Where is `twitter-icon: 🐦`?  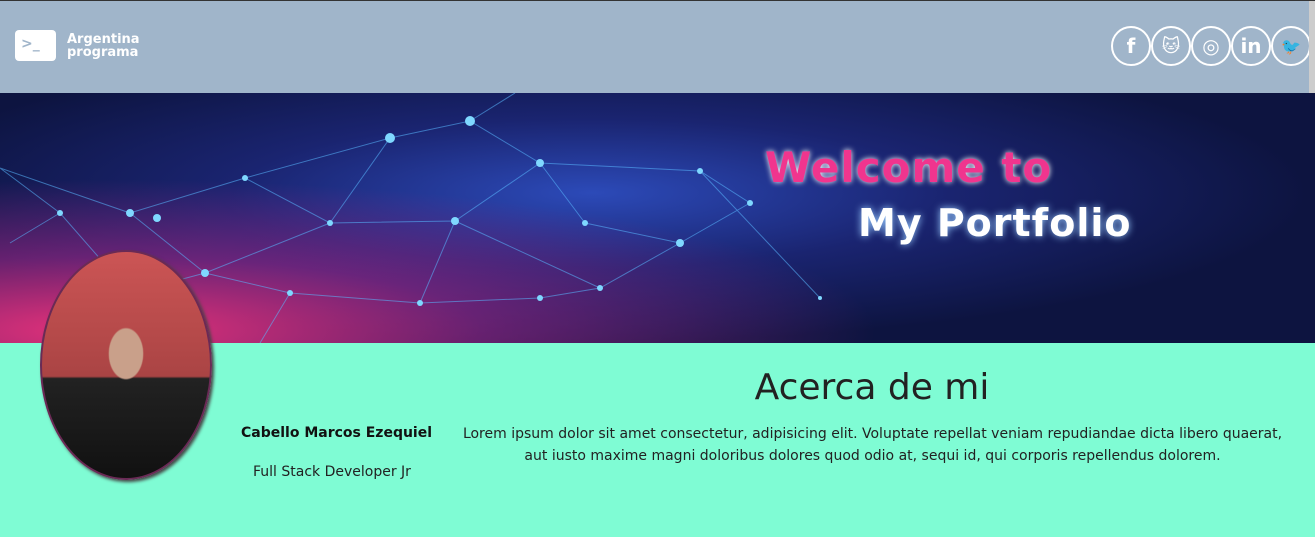 twitter-icon: 🐦 is located at coordinates (1291, 46).